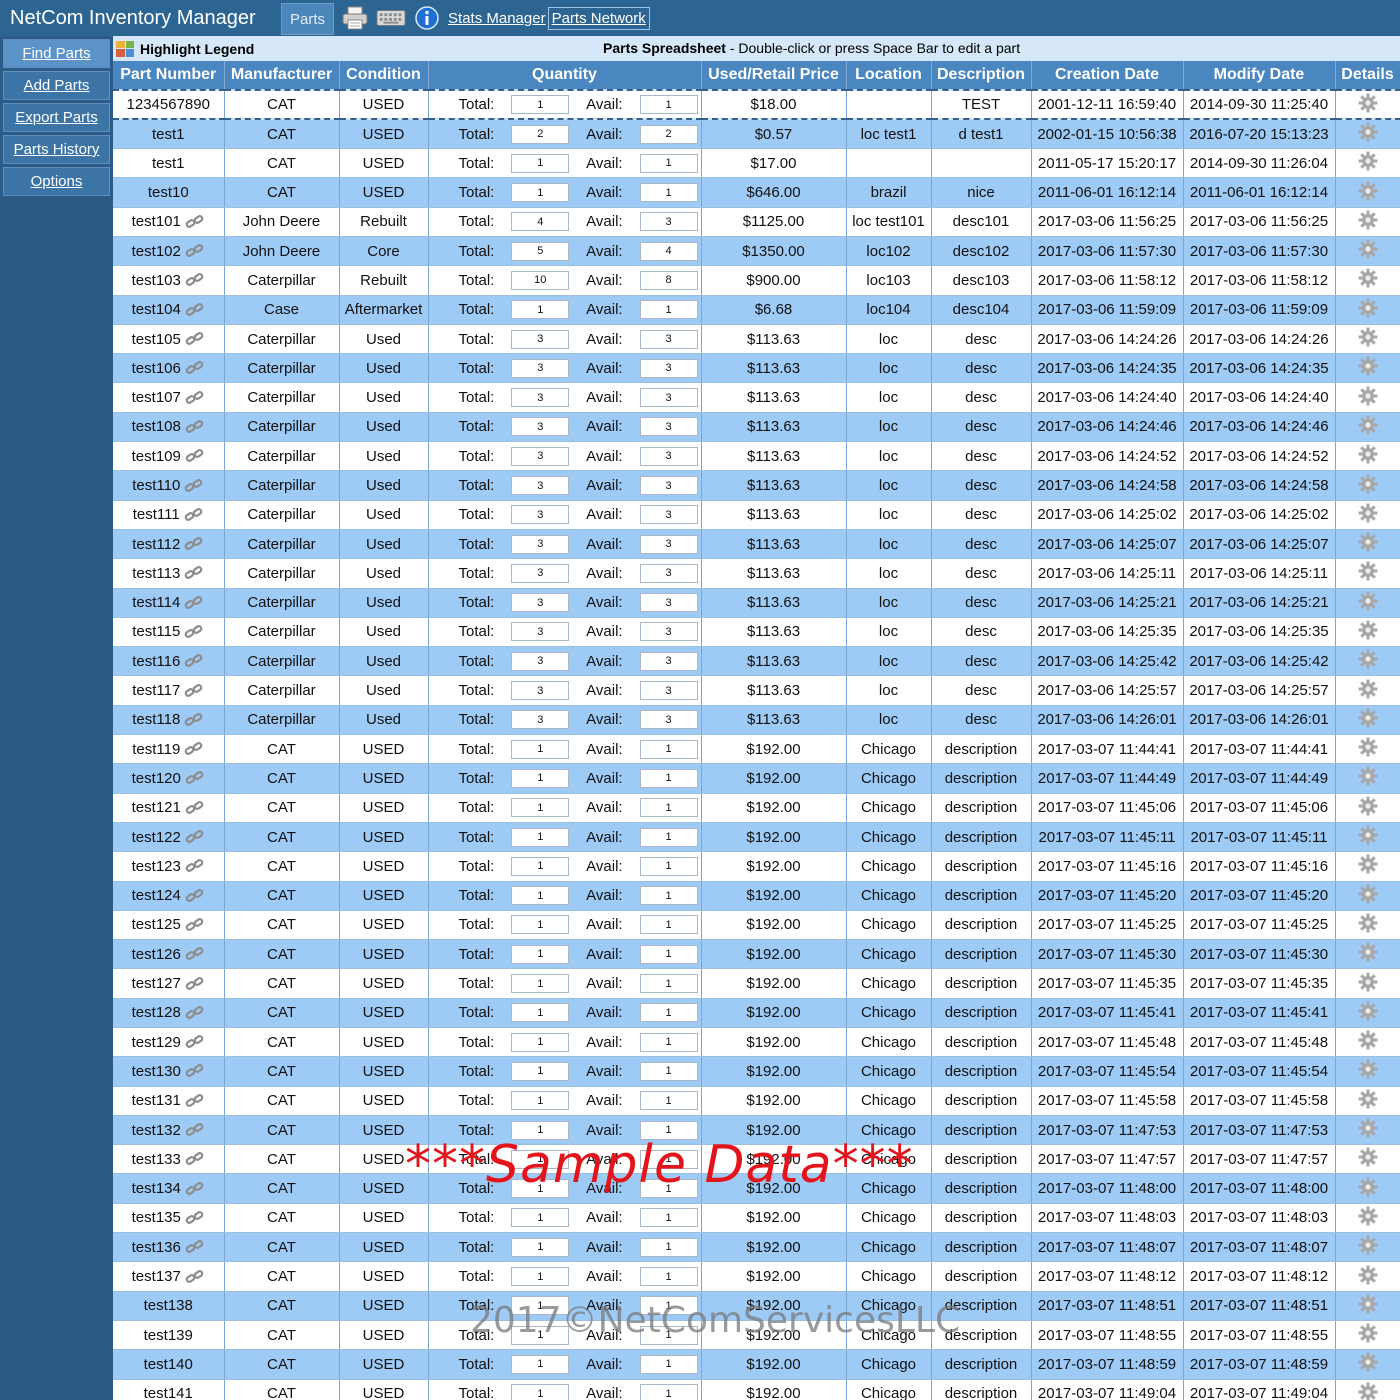  Describe the element at coordinates (384, 222) in the screenshot. I see `condition-cell: Rebuilt` at that location.